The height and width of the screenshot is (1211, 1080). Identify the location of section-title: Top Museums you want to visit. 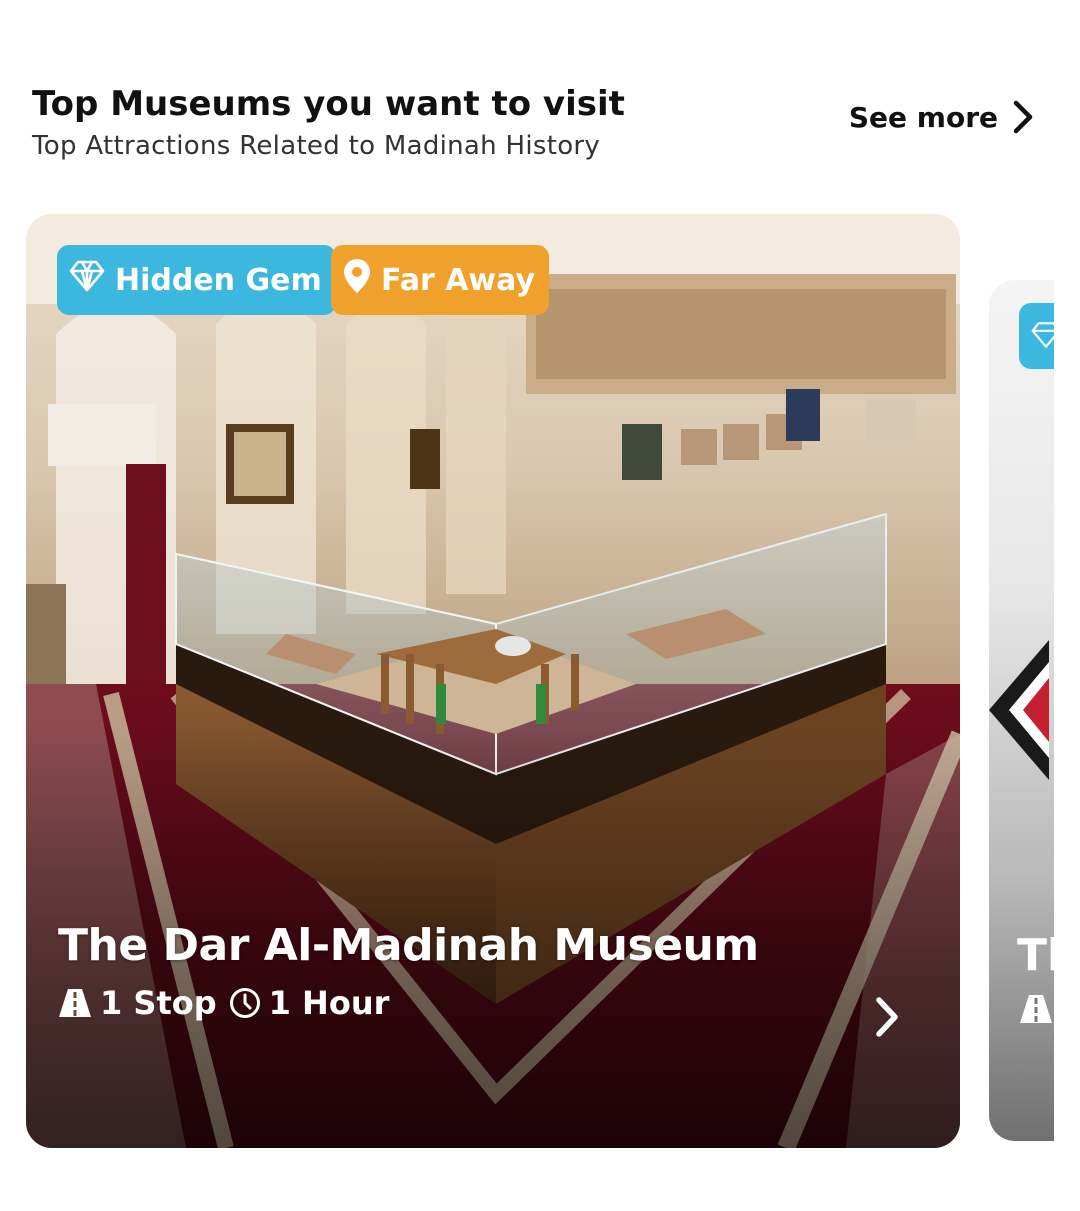
(328, 104).